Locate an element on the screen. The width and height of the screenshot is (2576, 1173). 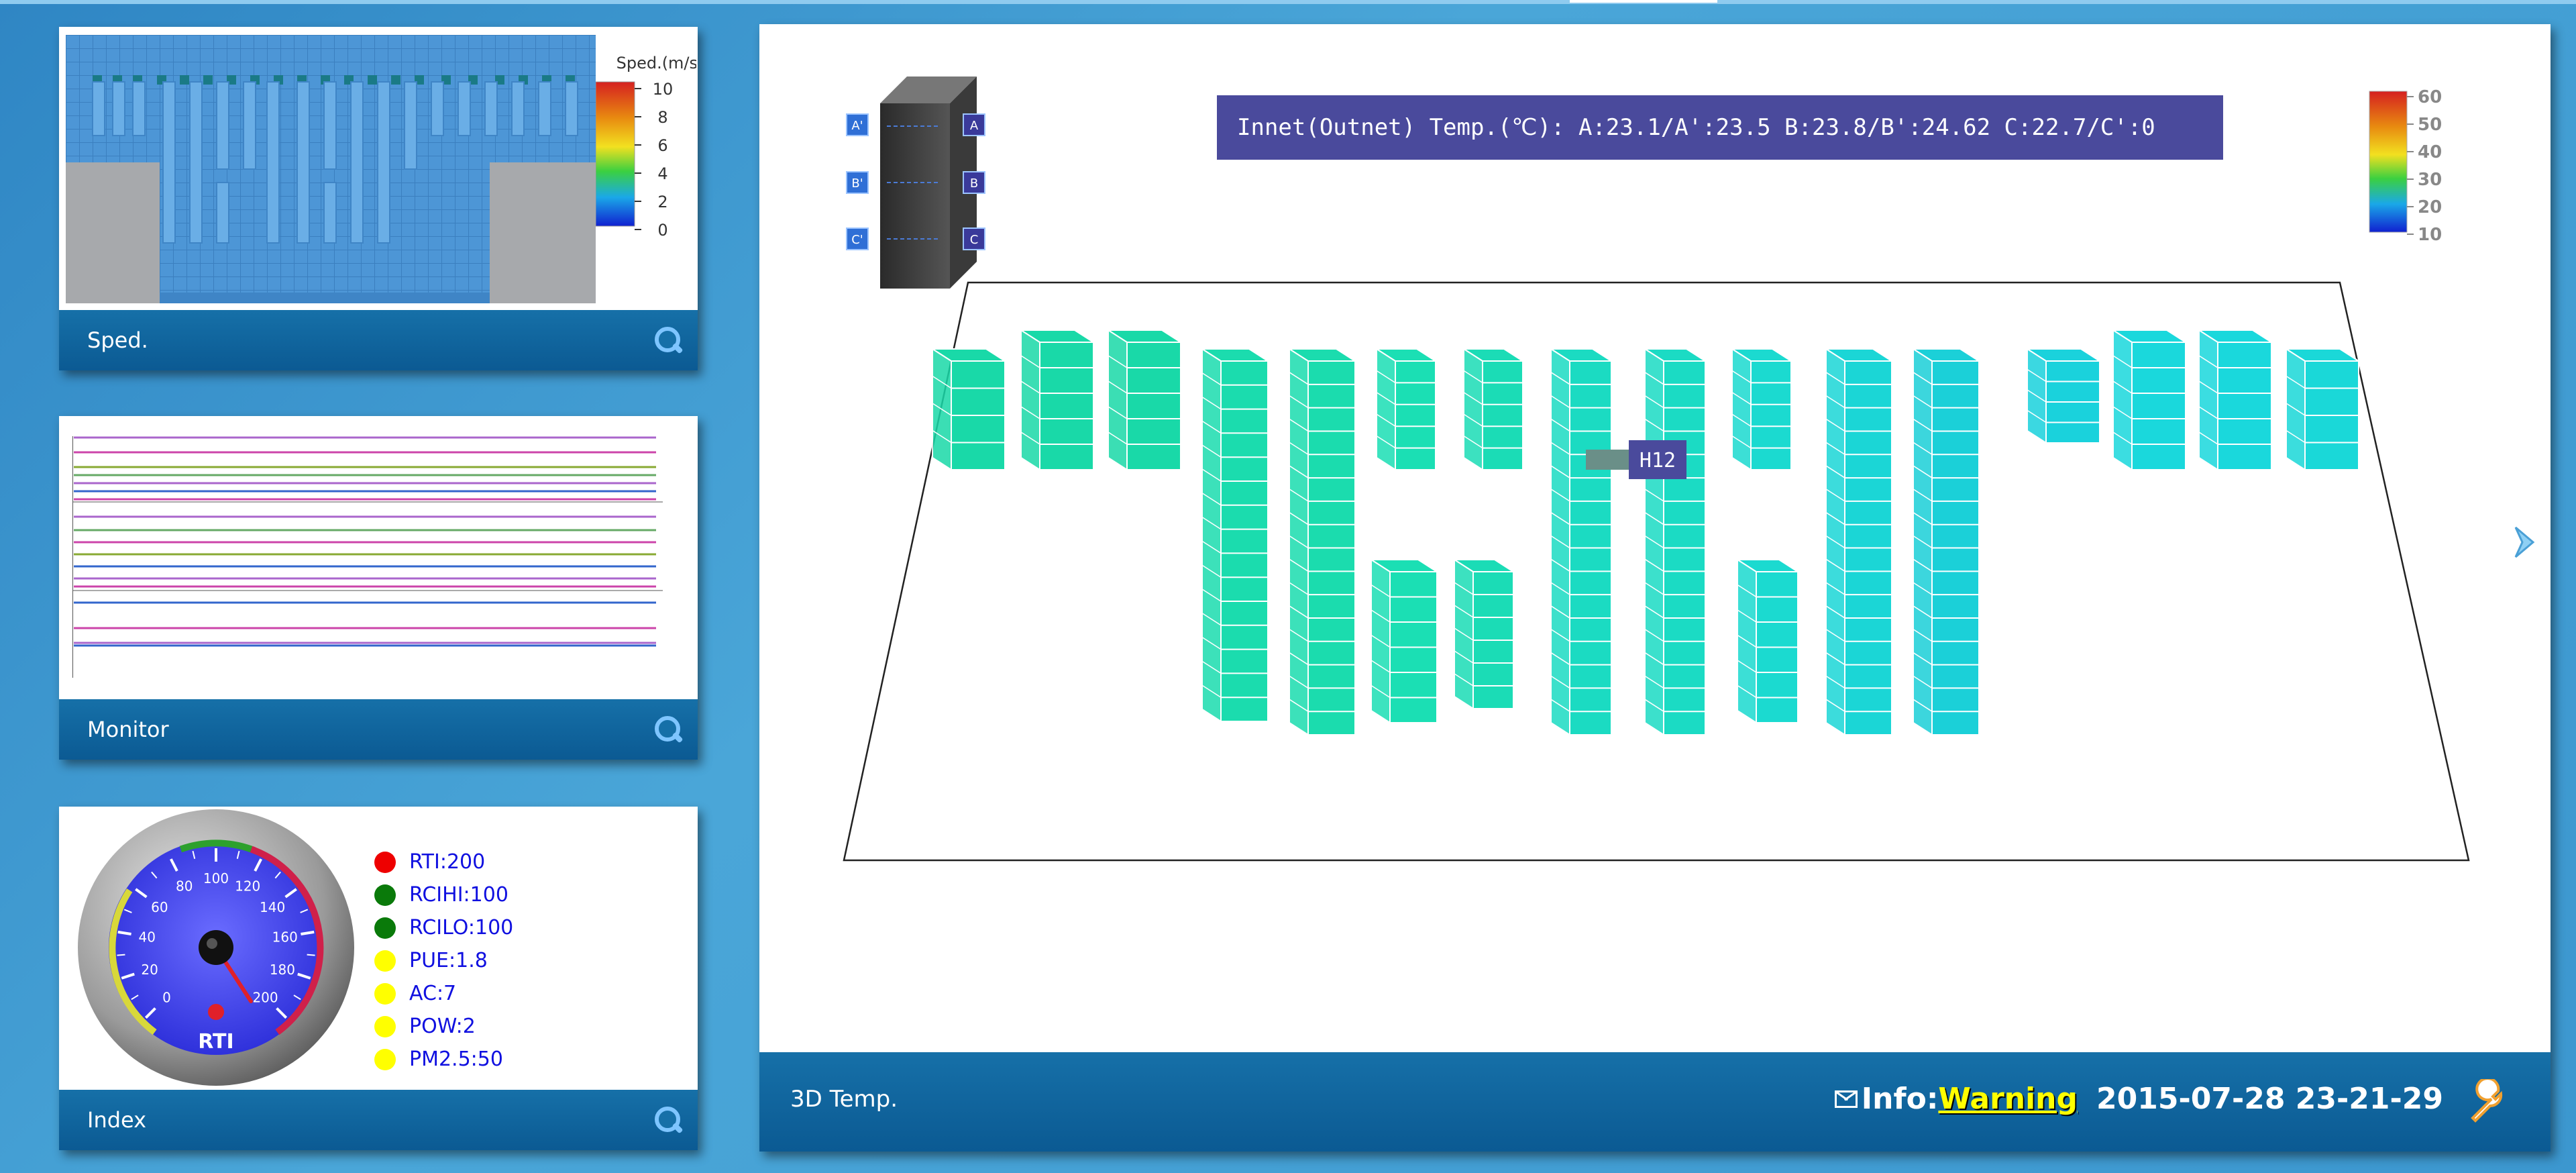
warning-link: Warning is located at coordinates (2008, 1099).